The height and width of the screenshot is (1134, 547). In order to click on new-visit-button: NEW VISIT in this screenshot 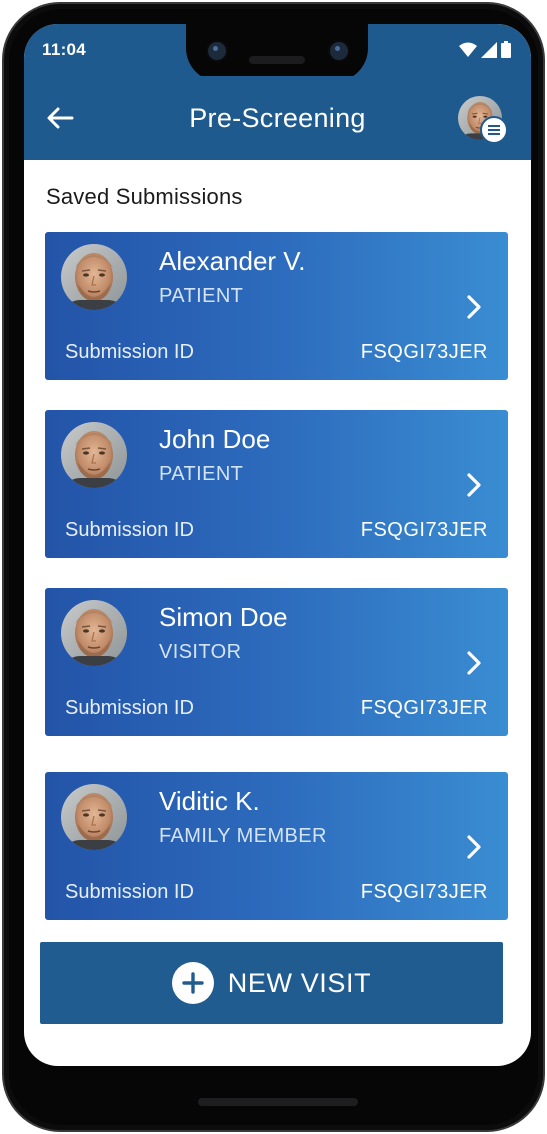, I will do `click(271, 983)`.